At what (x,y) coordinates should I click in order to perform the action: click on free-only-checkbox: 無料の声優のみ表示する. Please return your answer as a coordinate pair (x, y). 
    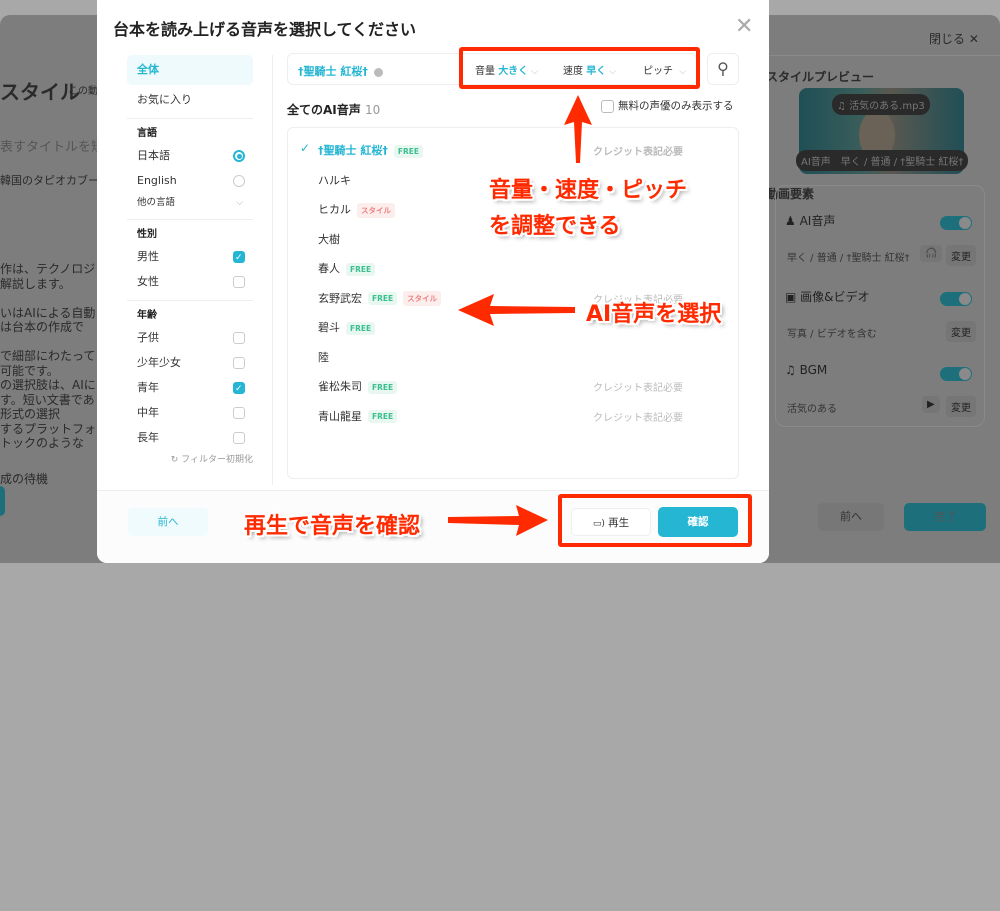
    Looking at the image, I should click on (667, 105).